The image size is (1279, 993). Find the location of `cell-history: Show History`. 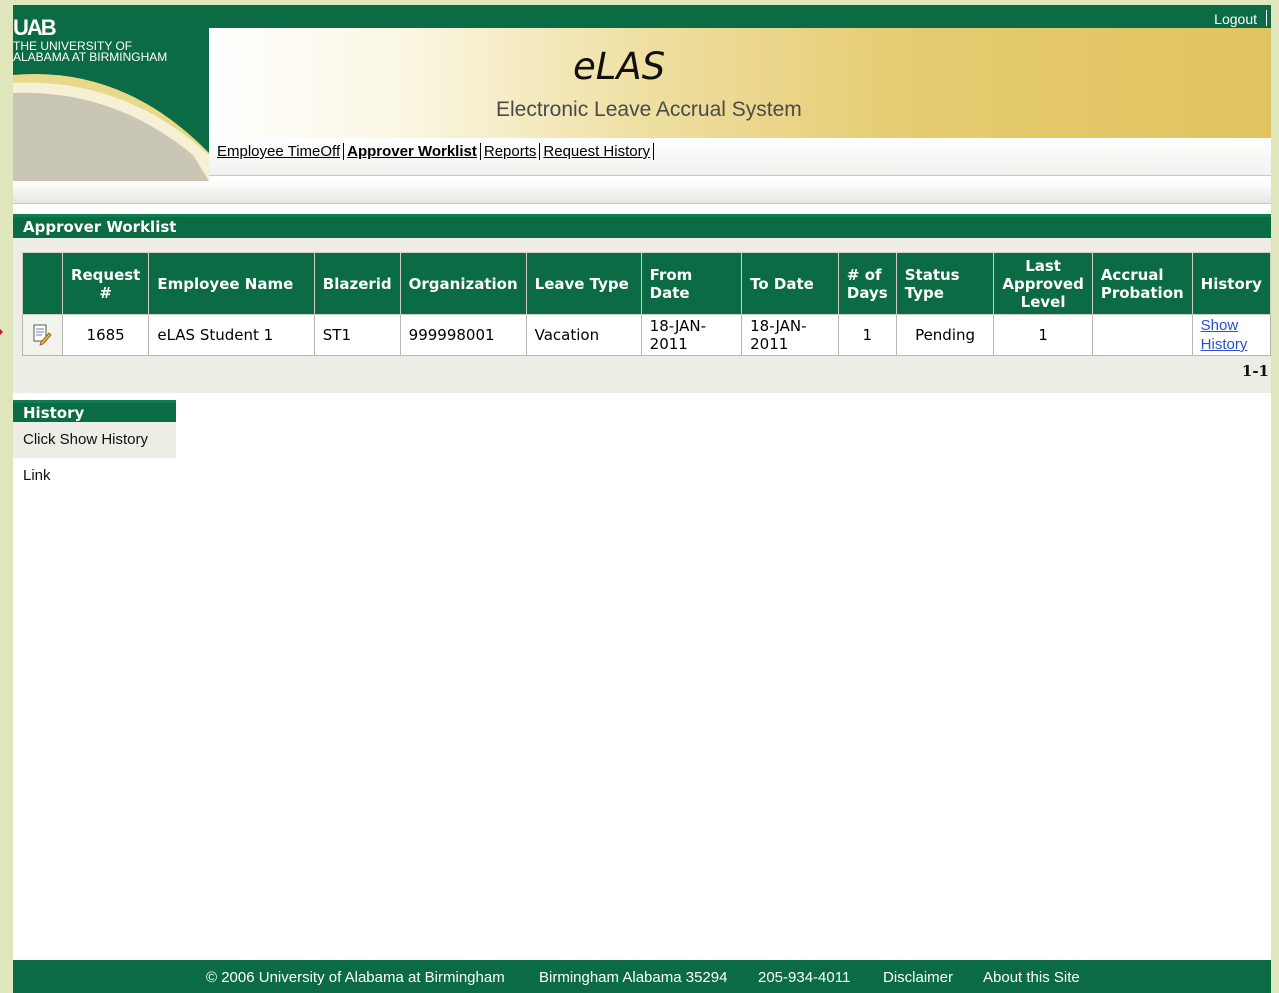

cell-history: Show History is located at coordinates (1231, 335).